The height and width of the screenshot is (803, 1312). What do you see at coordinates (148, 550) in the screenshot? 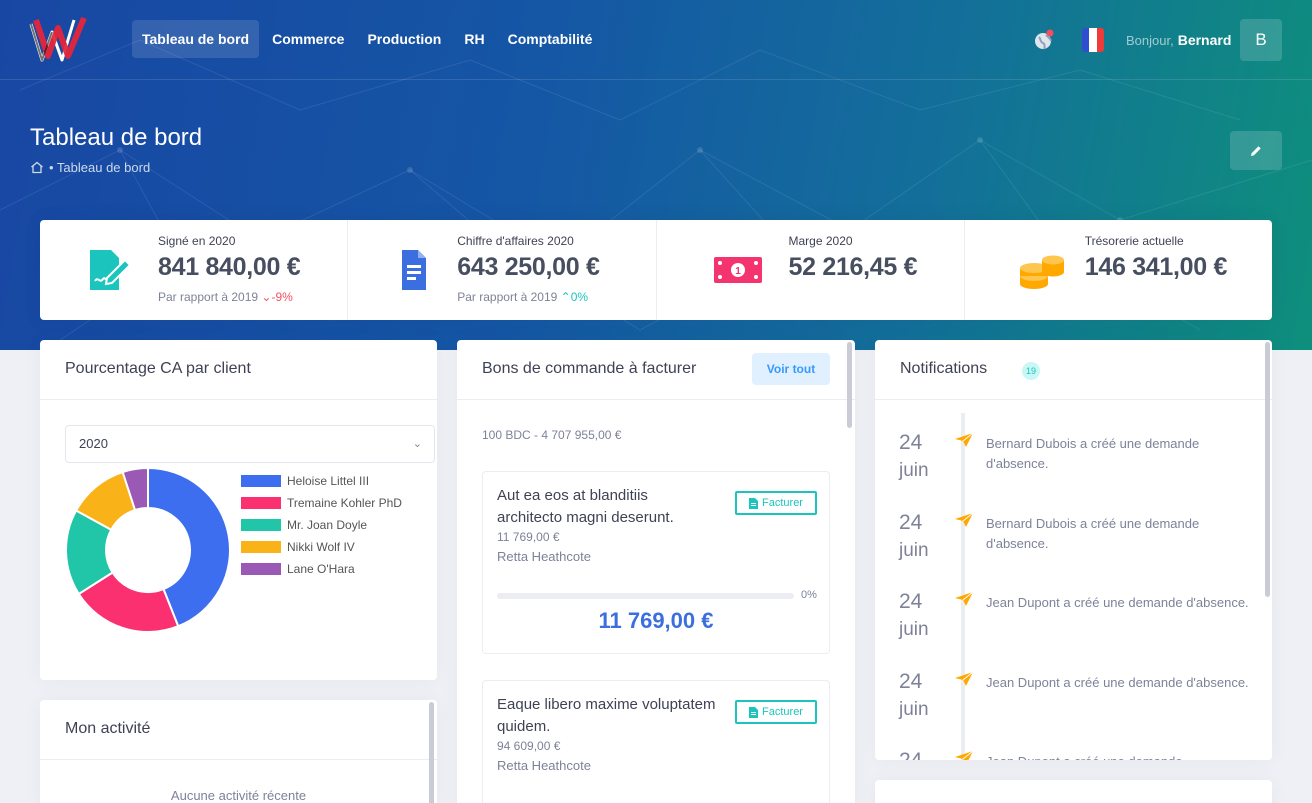
I see `donut-chart` at bounding box center [148, 550].